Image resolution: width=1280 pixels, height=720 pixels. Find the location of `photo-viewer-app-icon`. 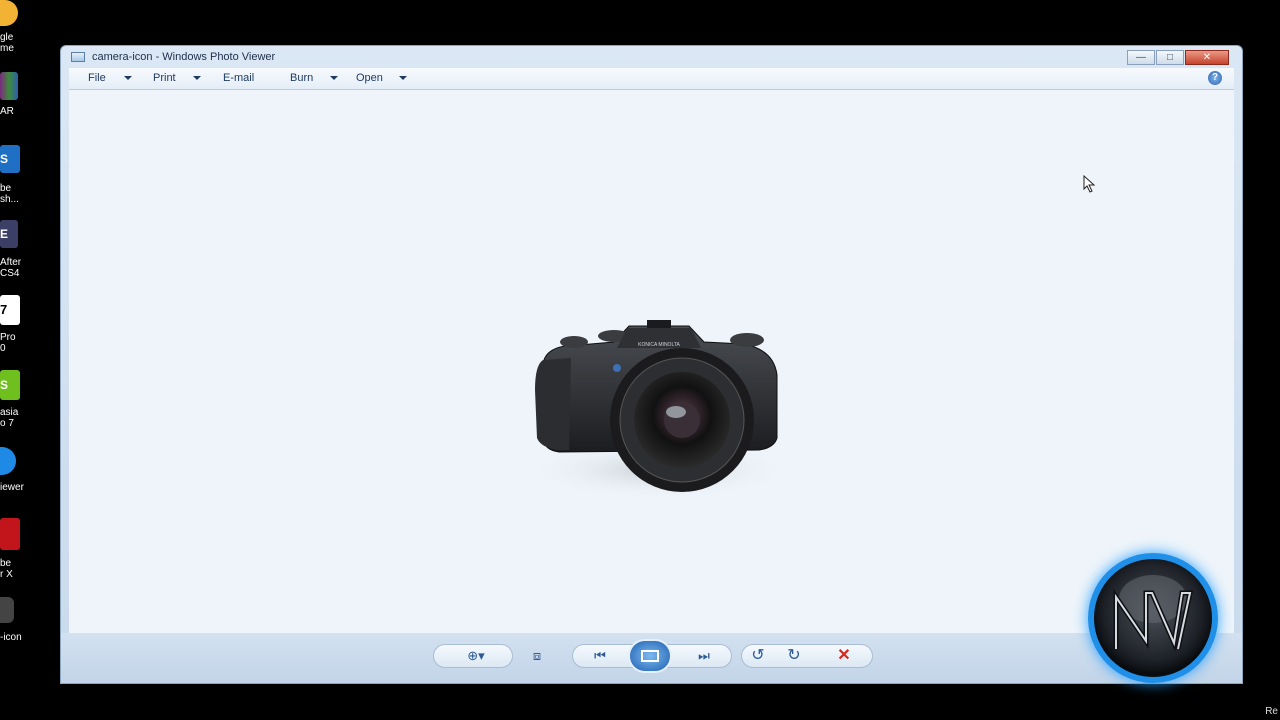

photo-viewer-app-icon is located at coordinates (78, 57).